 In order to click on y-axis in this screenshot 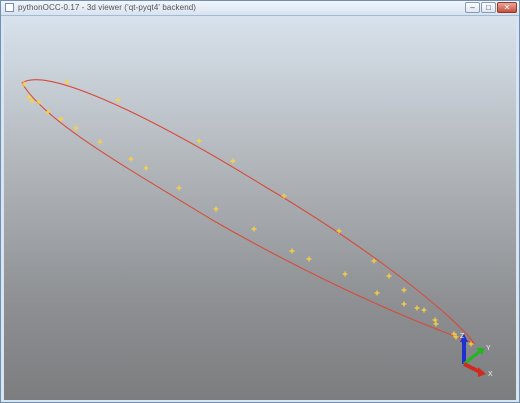, I will do `click(471, 358)`.